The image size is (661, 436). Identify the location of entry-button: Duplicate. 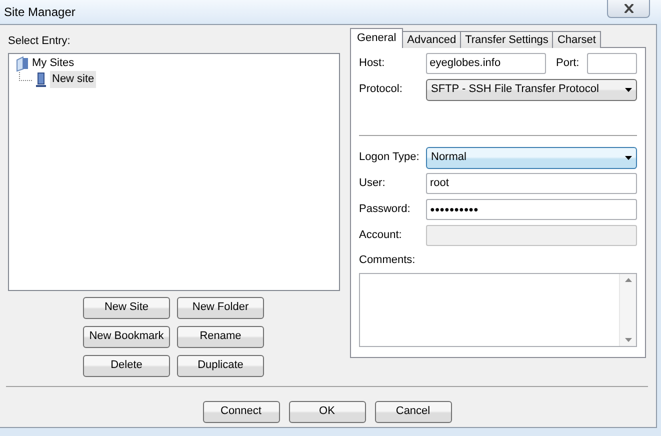
(220, 365).